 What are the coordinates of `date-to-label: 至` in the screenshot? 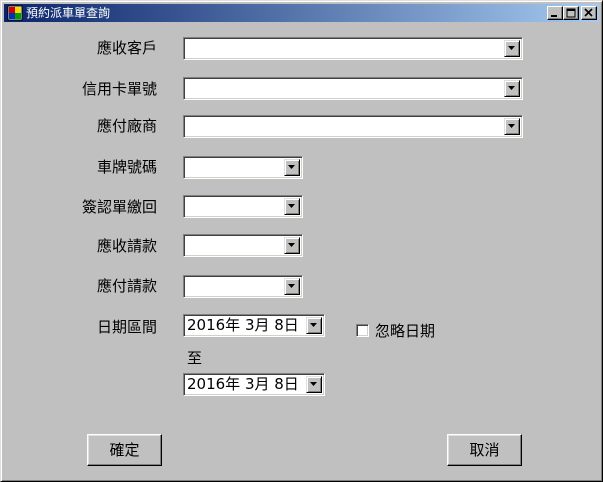 It's located at (195, 358).